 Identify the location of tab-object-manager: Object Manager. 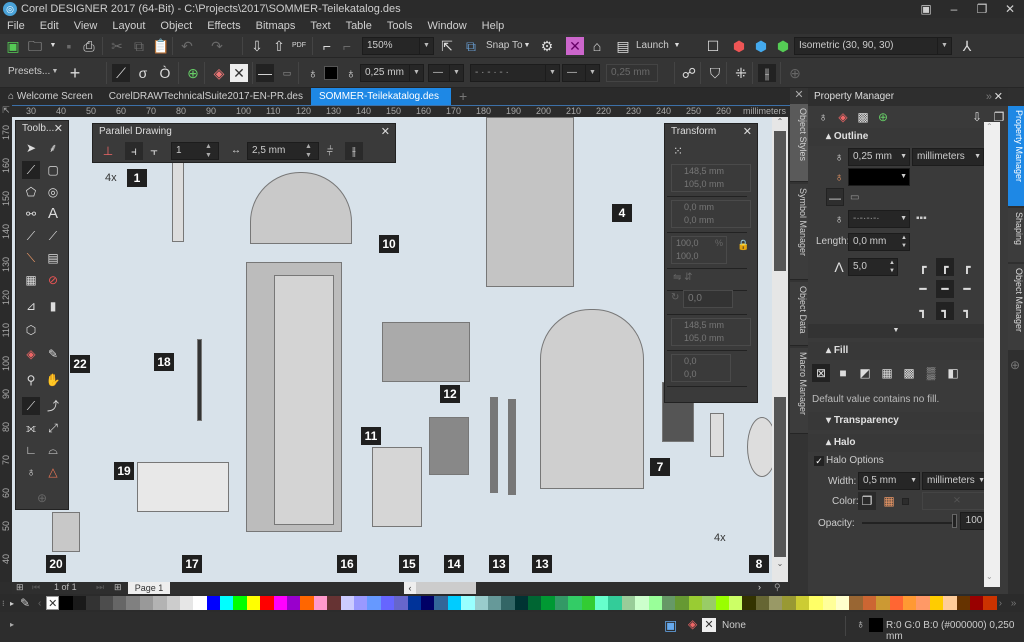
(1016, 307).